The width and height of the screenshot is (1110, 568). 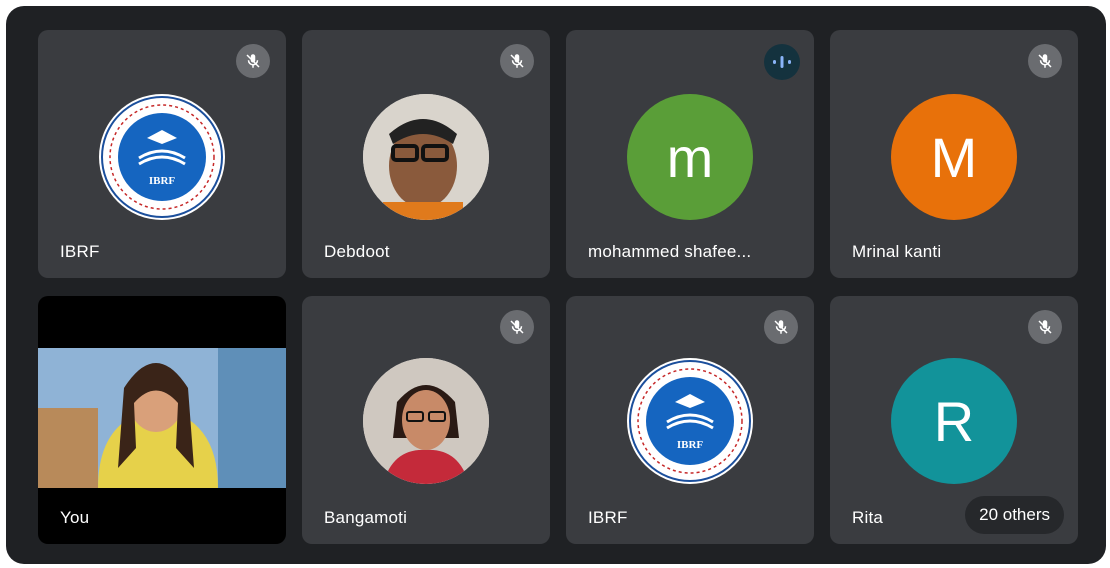 I want to click on participant-tile-rita: R Rita 20 others, so click(x=954, y=420).